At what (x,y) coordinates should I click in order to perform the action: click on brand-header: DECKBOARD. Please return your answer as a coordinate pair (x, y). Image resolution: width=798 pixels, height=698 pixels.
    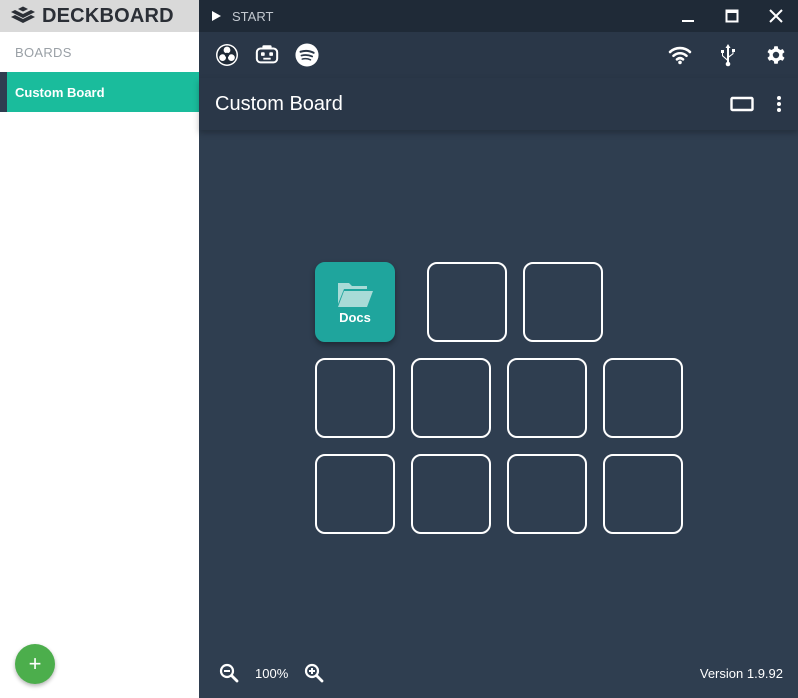
    Looking at the image, I should click on (99, 16).